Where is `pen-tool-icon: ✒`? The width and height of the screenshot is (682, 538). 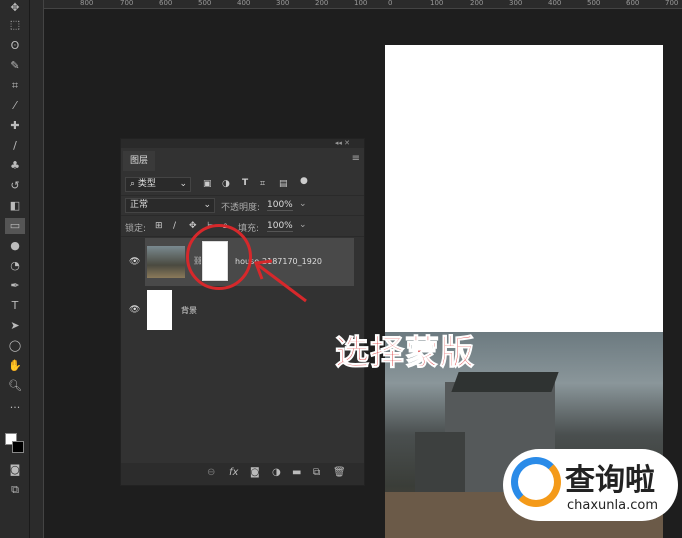 pen-tool-icon: ✒ is located at coordinates (15, 286).